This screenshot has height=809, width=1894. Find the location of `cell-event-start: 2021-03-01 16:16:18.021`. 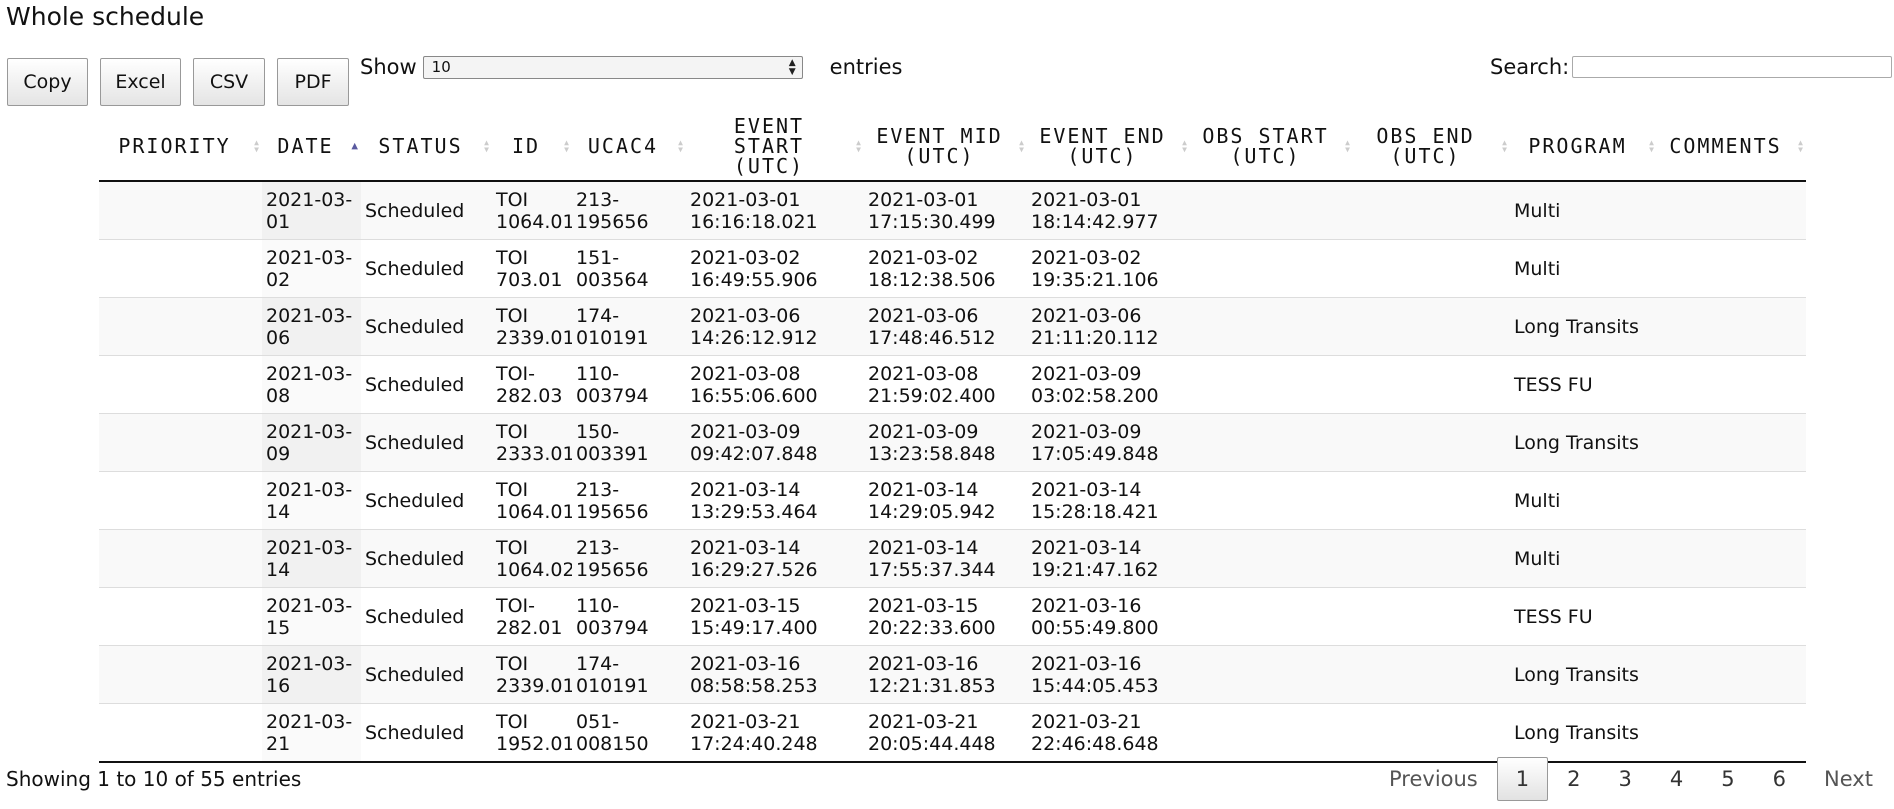

cell-event-start: 2021-03-01 16:16:18.021 is located at coordinates (775, 210).